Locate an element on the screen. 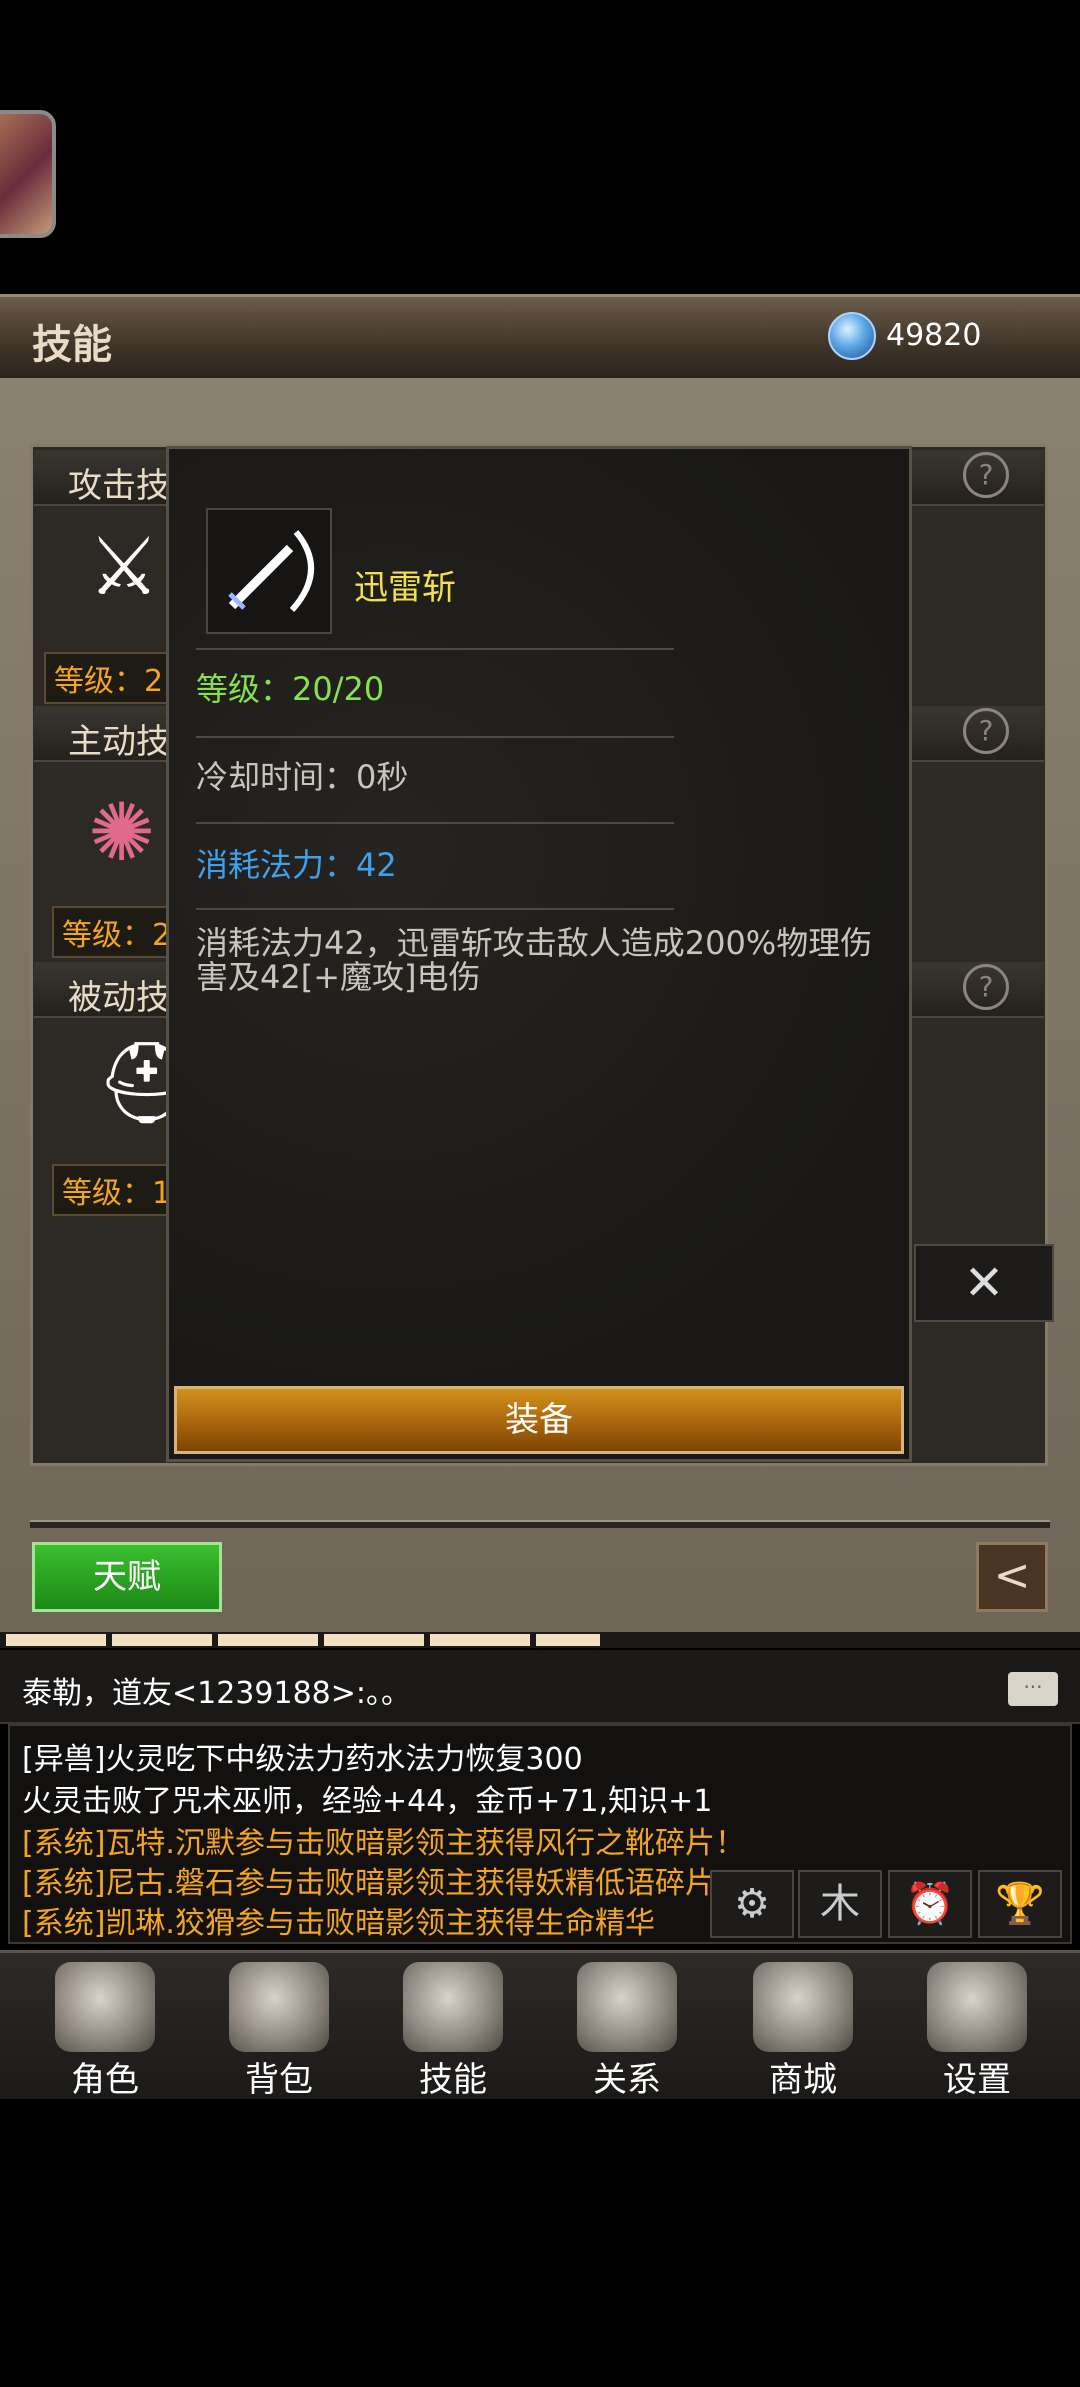 The width and height of the screenshot is (1080, 2387). helmet-icon is located at coordinates (105, 2007).